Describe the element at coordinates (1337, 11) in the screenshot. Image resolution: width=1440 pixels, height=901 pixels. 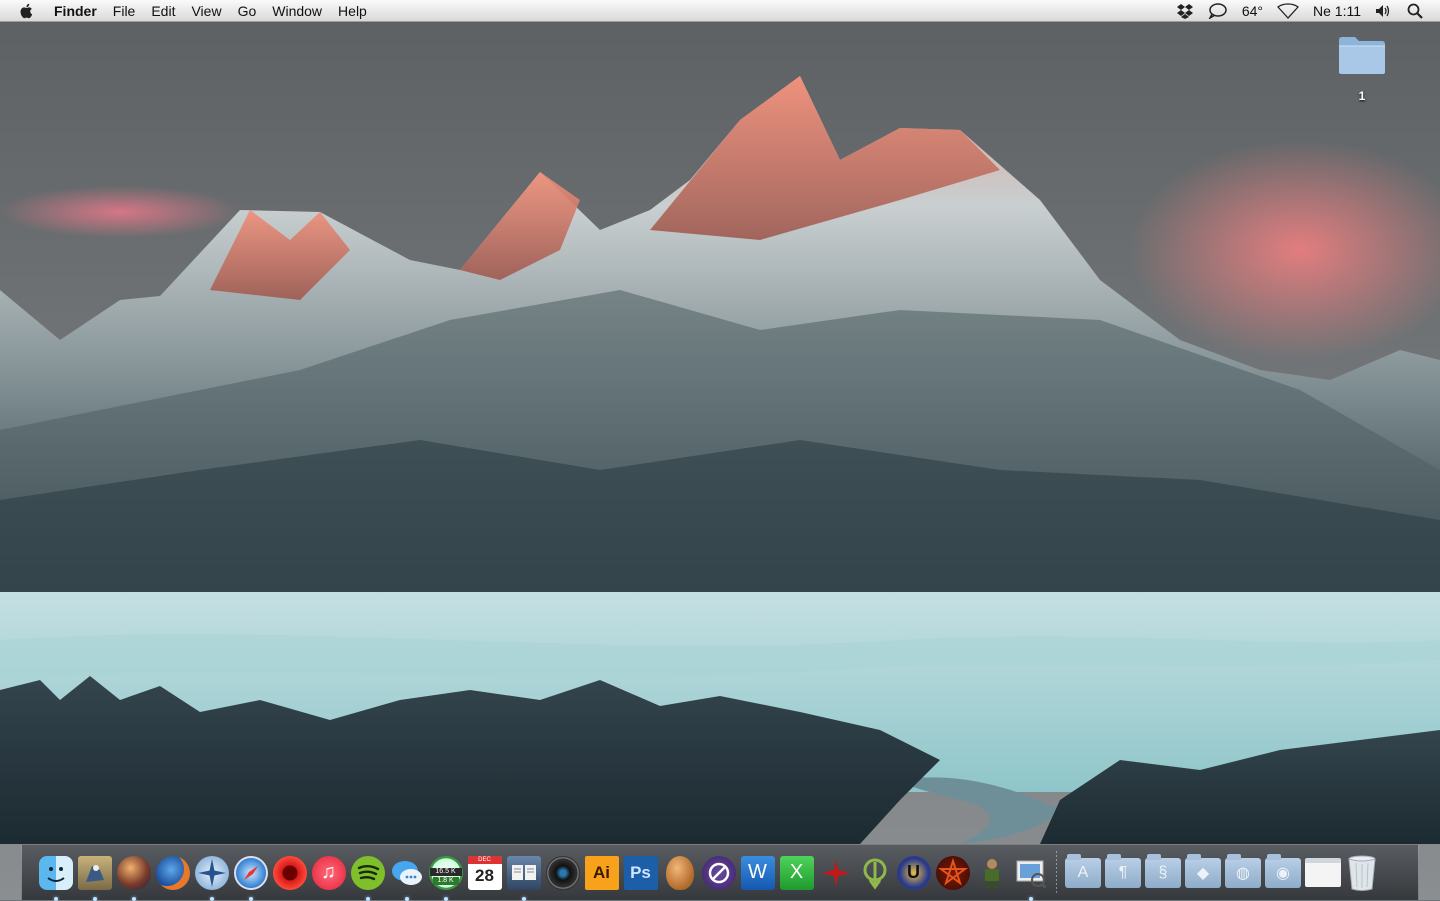
I see `menubar-clock: Ne 1:11` at that location.